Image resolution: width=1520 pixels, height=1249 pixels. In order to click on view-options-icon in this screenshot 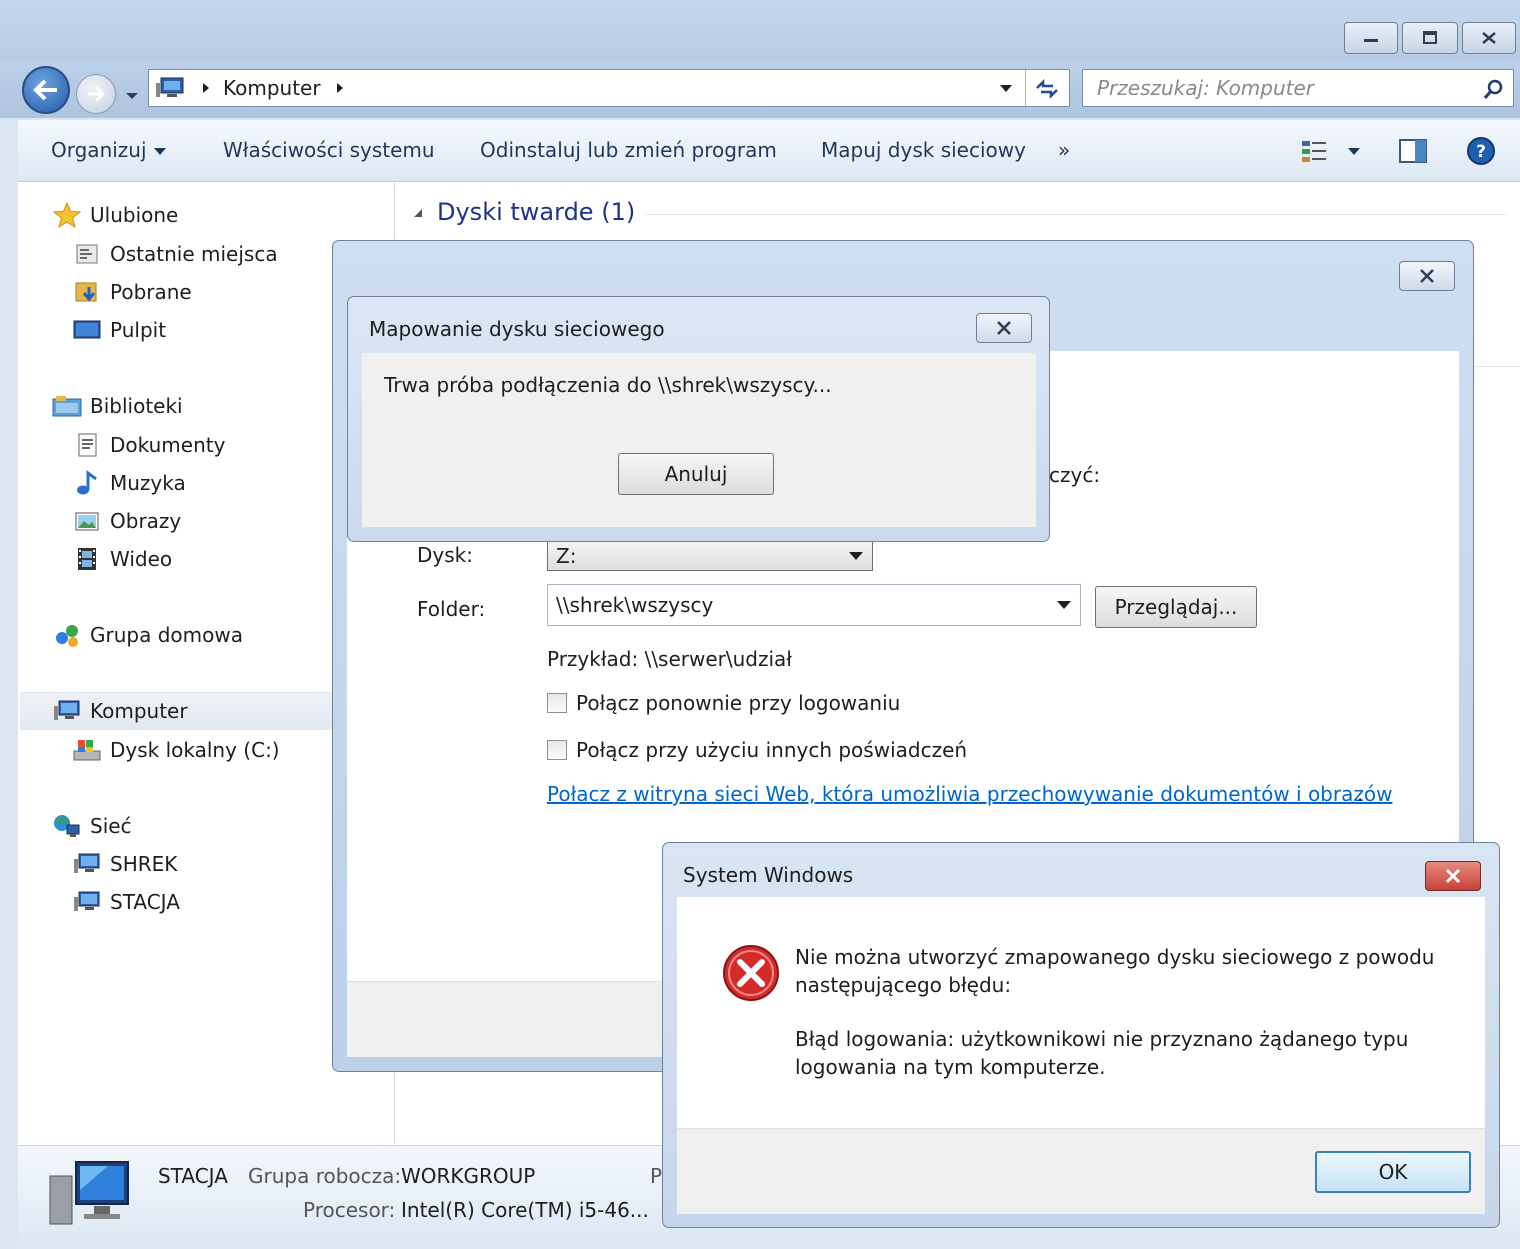, I will do `click(1315, 151)`.